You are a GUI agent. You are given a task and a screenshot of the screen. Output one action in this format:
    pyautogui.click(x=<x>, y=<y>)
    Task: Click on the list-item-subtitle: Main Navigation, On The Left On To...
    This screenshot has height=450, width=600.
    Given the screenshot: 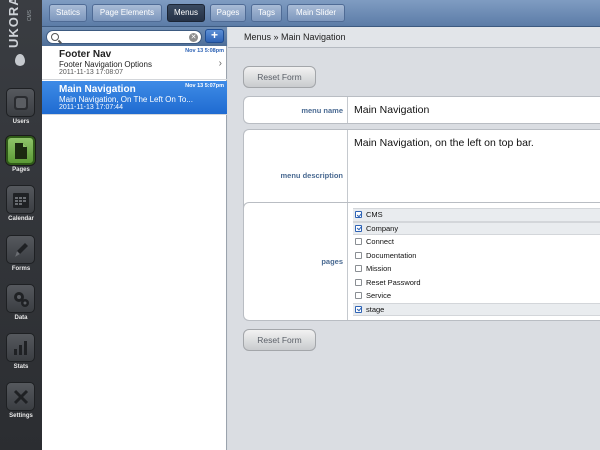 What is the action you would take?
    pyautogui.click(x=126, y=99)
    